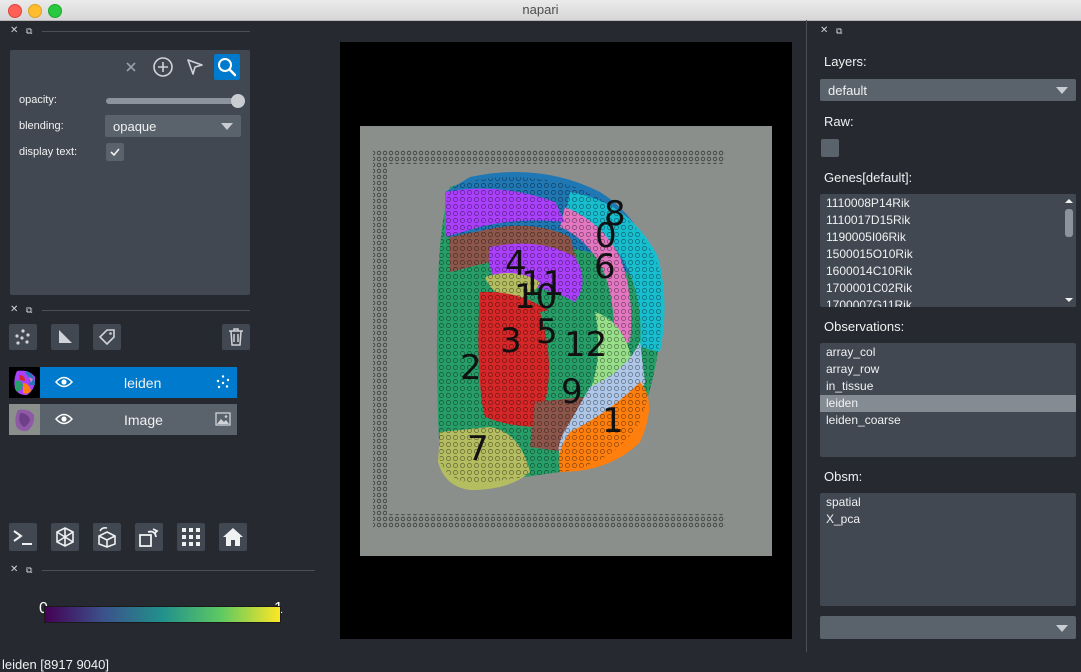 The image size is (1081, 672). I want to click on display-text-checkbox, so click(115, 152).